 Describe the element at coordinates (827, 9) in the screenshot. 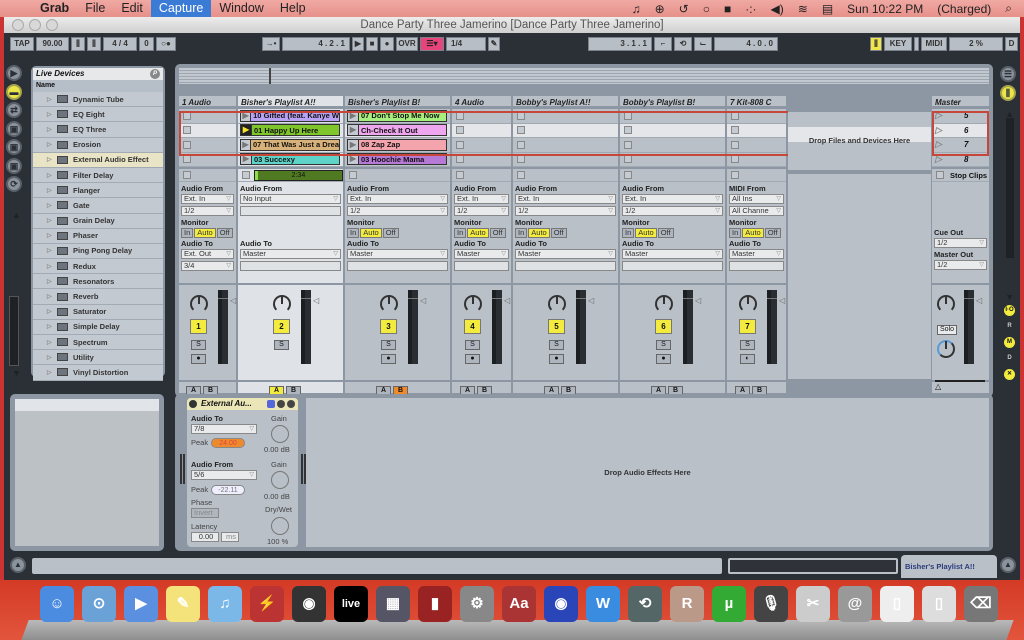

I see `input-flag-icon: ▤` at that location.